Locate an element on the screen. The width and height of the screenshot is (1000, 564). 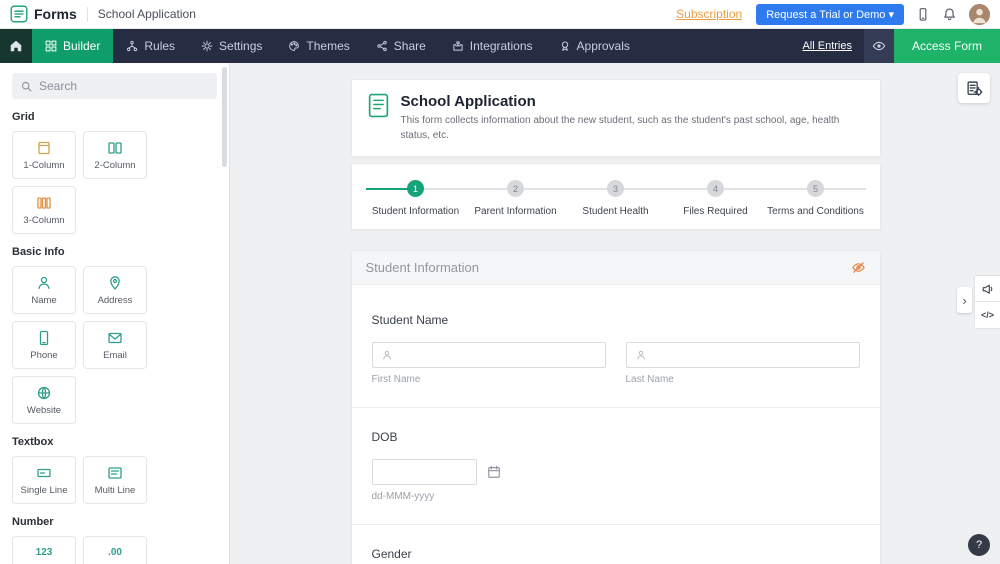
approval-badge-icon is located at coordinates (564, 46).